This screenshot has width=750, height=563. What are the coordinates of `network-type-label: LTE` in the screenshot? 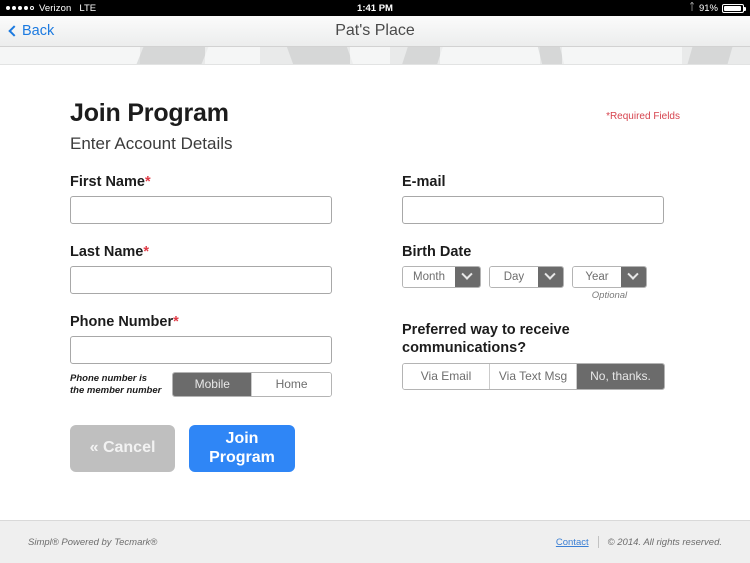 It's located at (88, 8).